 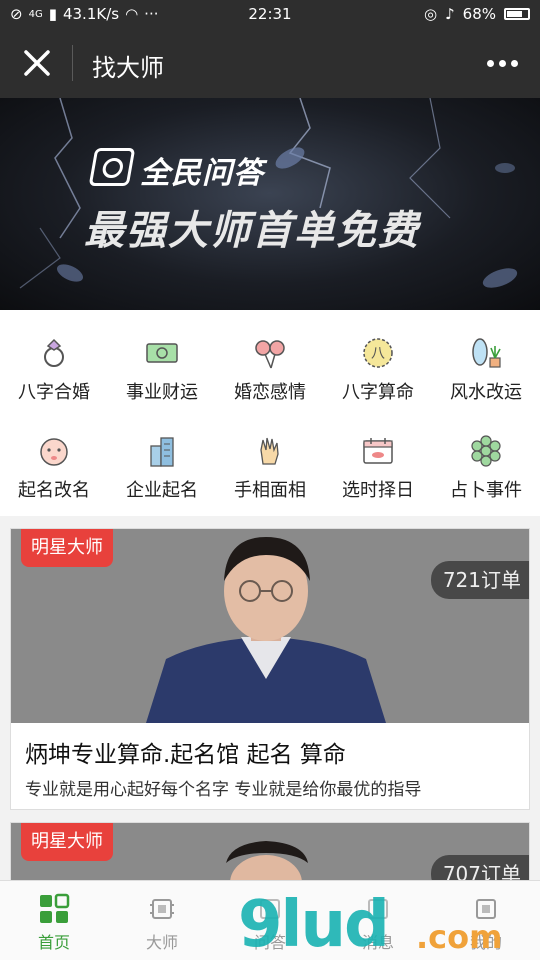 What do you see at coordinates (270, 14) in the screenshot?
I see `status-bar: ⊘ 4G ▮ 43.1K/s ◠ ··· 22:31 ◎ ♪ 68%` at bounding box center [270, 14].